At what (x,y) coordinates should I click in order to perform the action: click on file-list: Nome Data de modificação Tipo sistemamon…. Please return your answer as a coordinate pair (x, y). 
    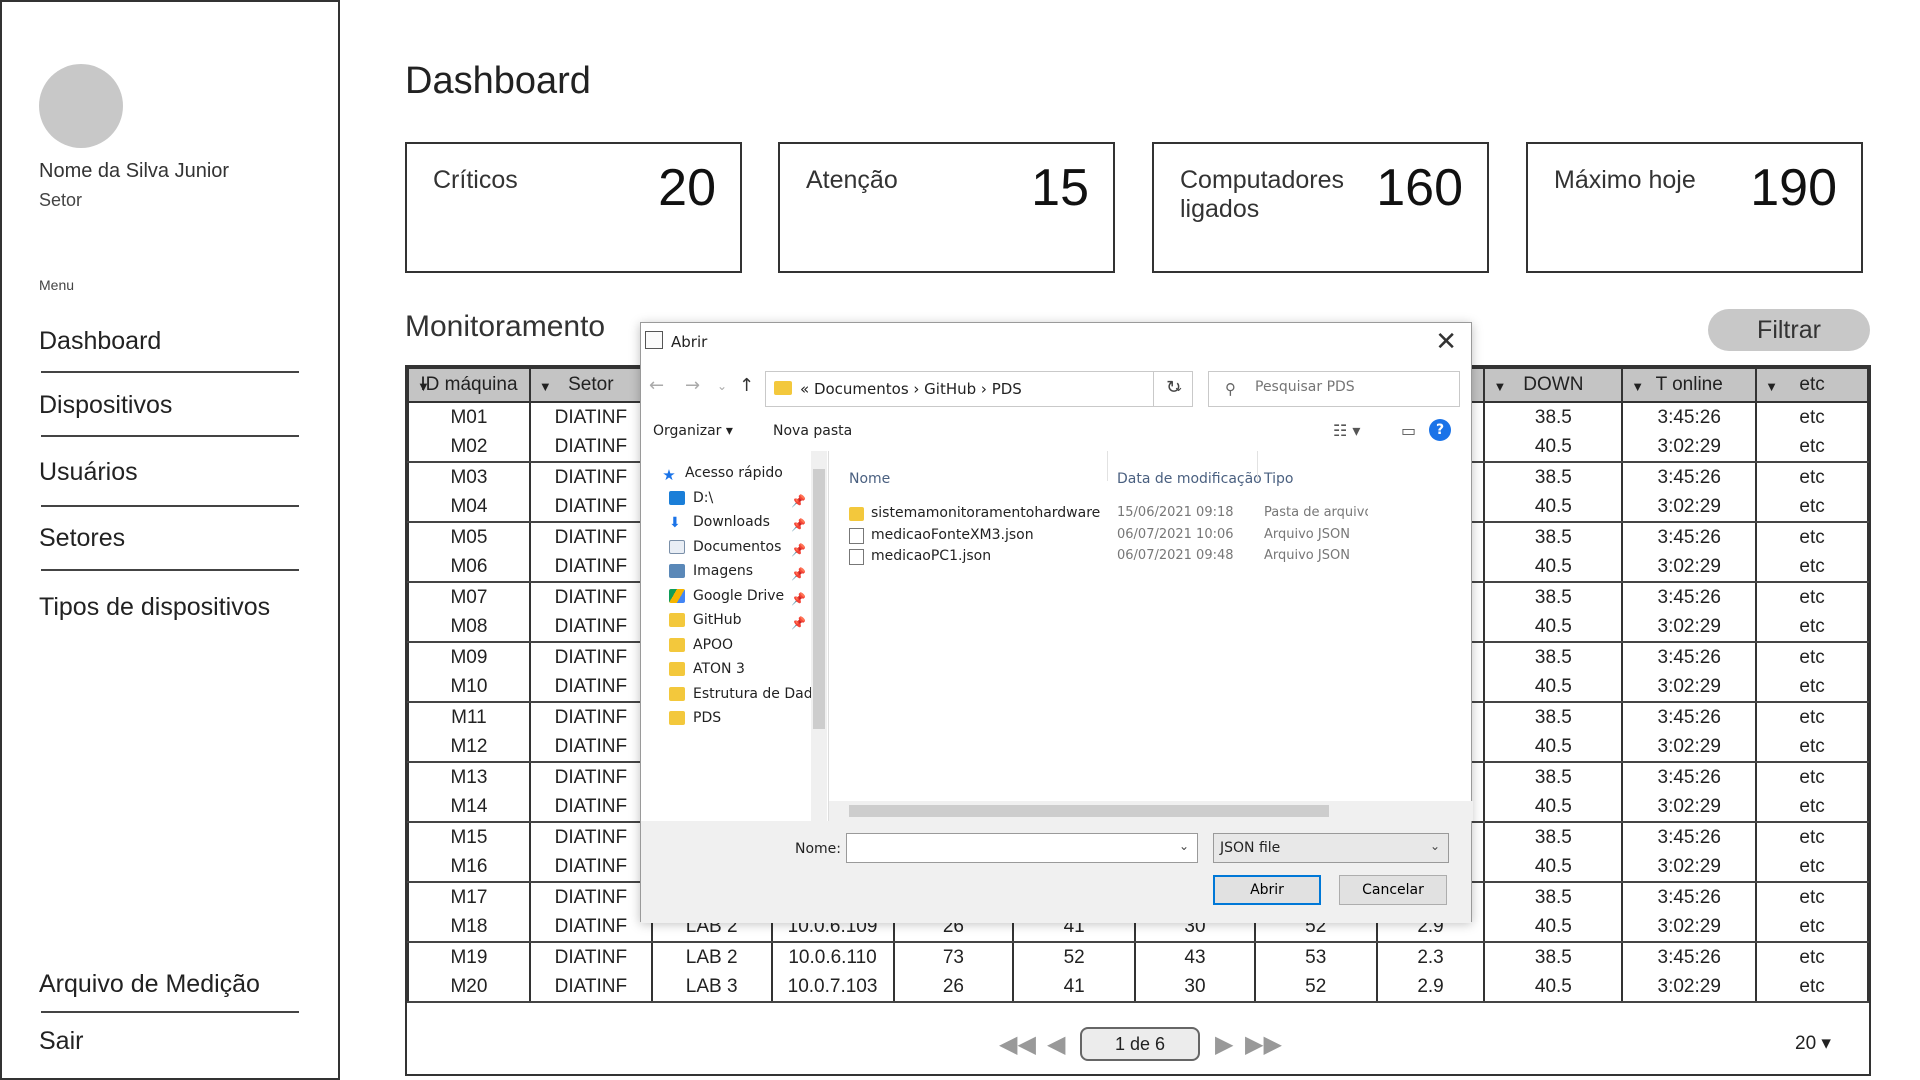
    Looking at the image, I should click on (1151, 636).